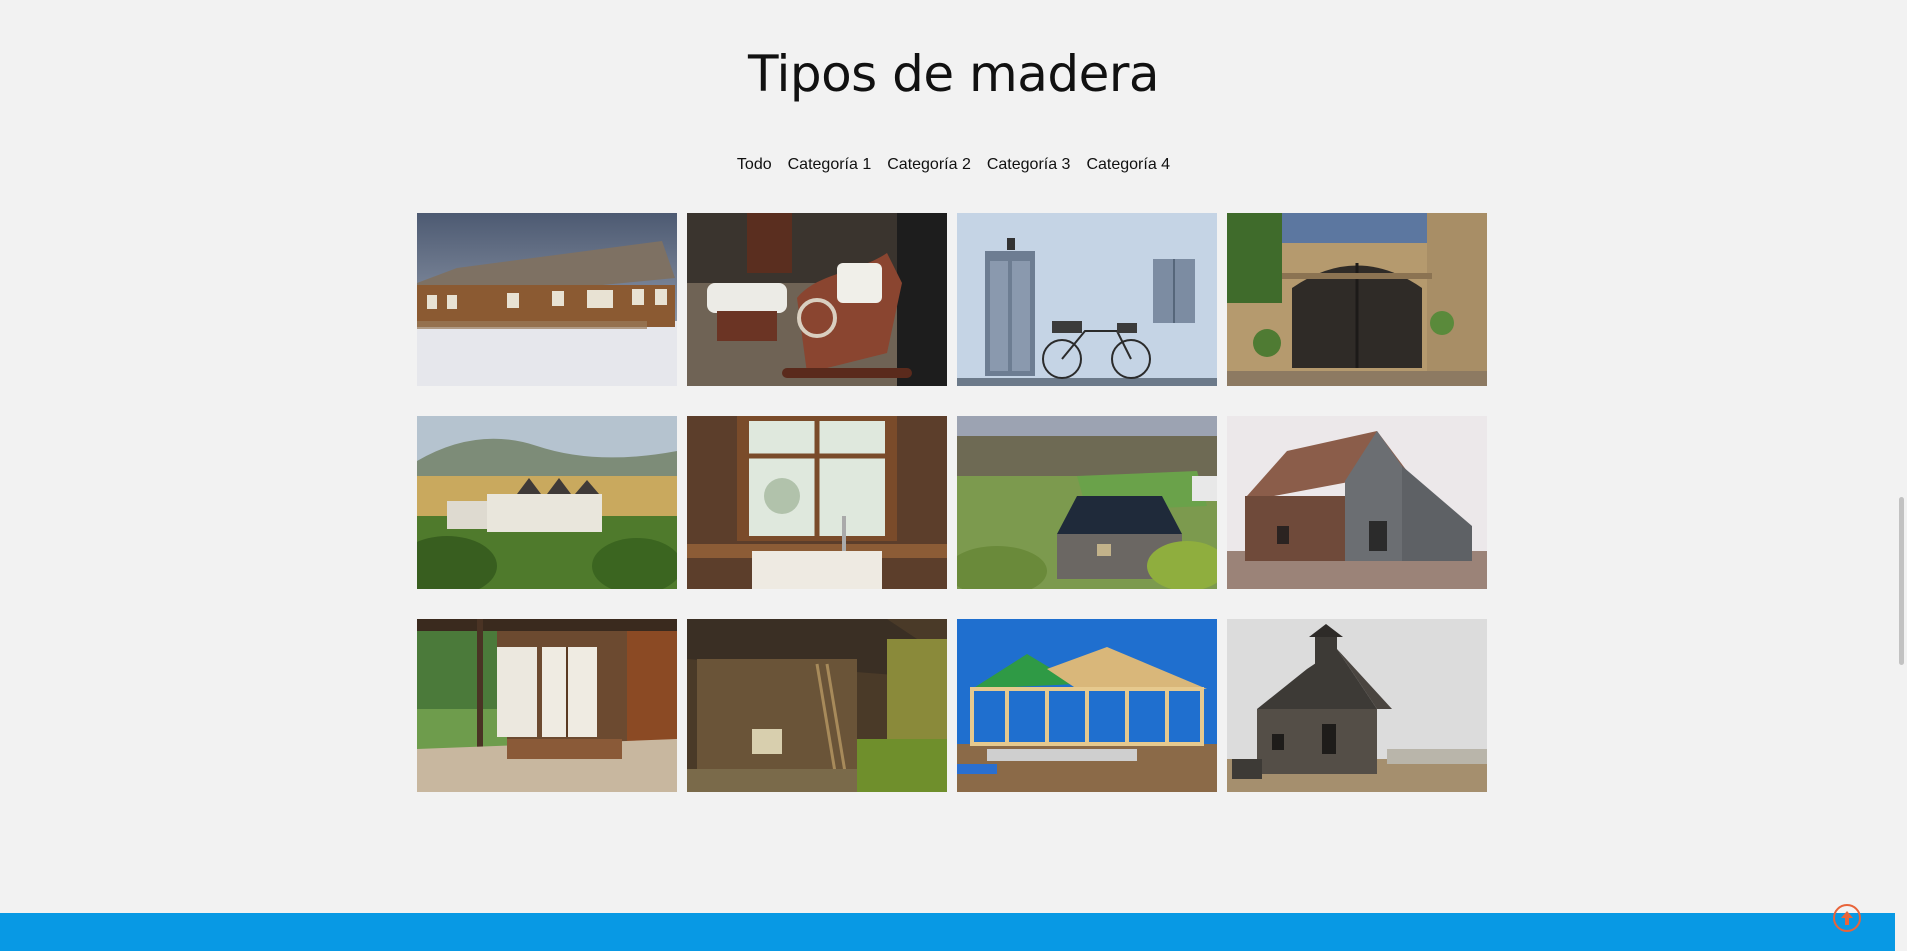 The height and width of the screenshot is (951, 1907). I want to click on gallery-image-japanese-house, so click(547, 705).